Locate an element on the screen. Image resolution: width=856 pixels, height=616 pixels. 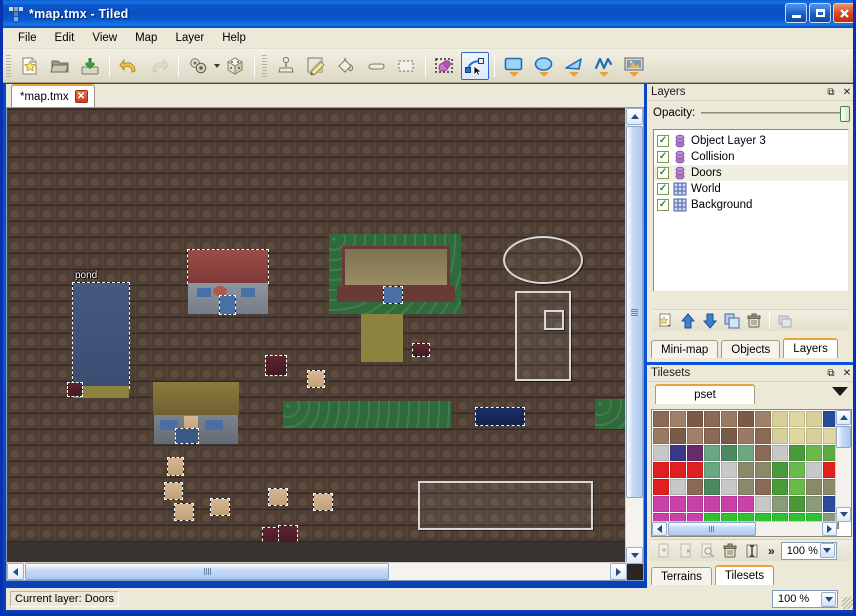
open-map-button is located at coordinates (60, 66).